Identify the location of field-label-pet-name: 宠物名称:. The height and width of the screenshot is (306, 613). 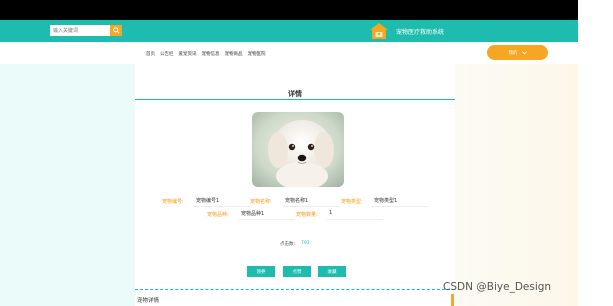
(261, 202).